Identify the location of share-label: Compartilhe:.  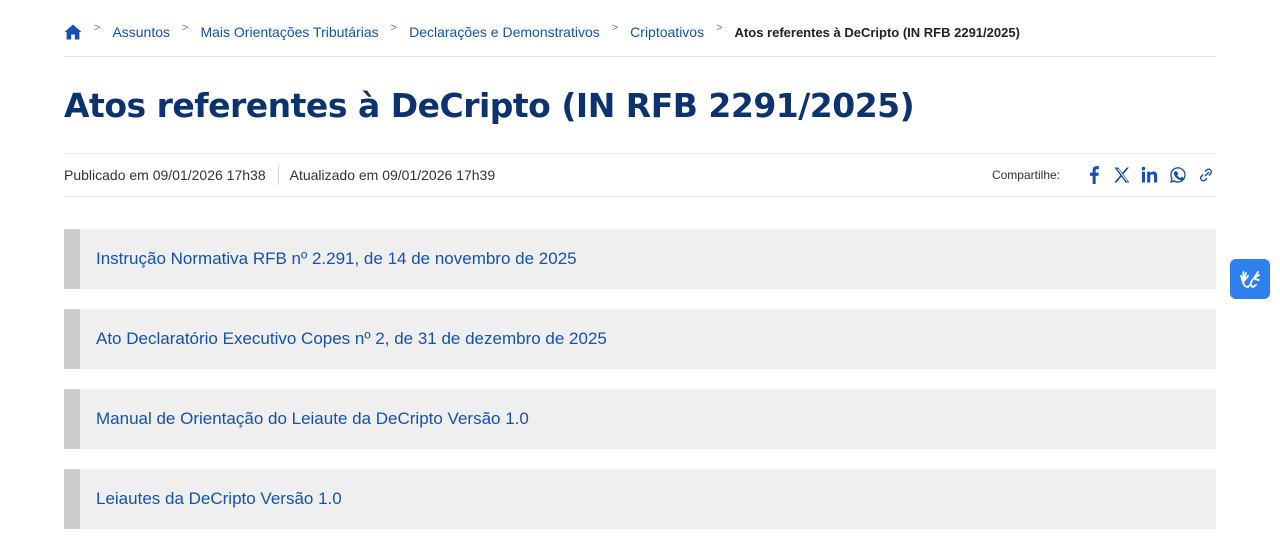
(1025, 175).